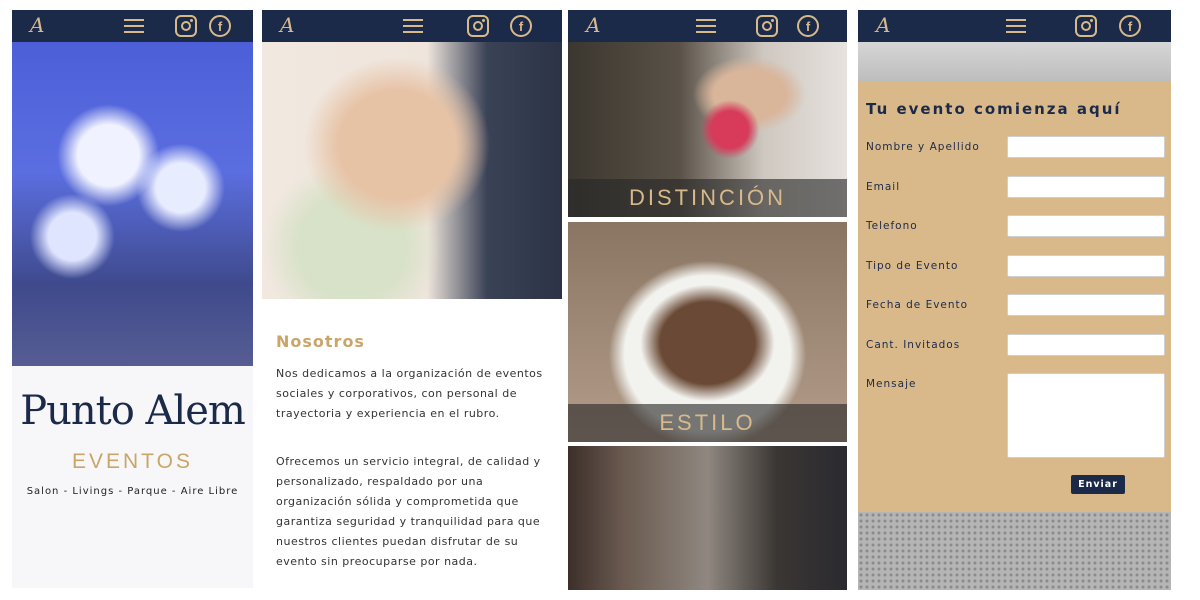 This screenshot has height=600, width=1200. Describe the element at coordinates (132, 491) in the screenshot. I see `venue-tags: Salon - Livings - Parque - Aire Libre` at that location.